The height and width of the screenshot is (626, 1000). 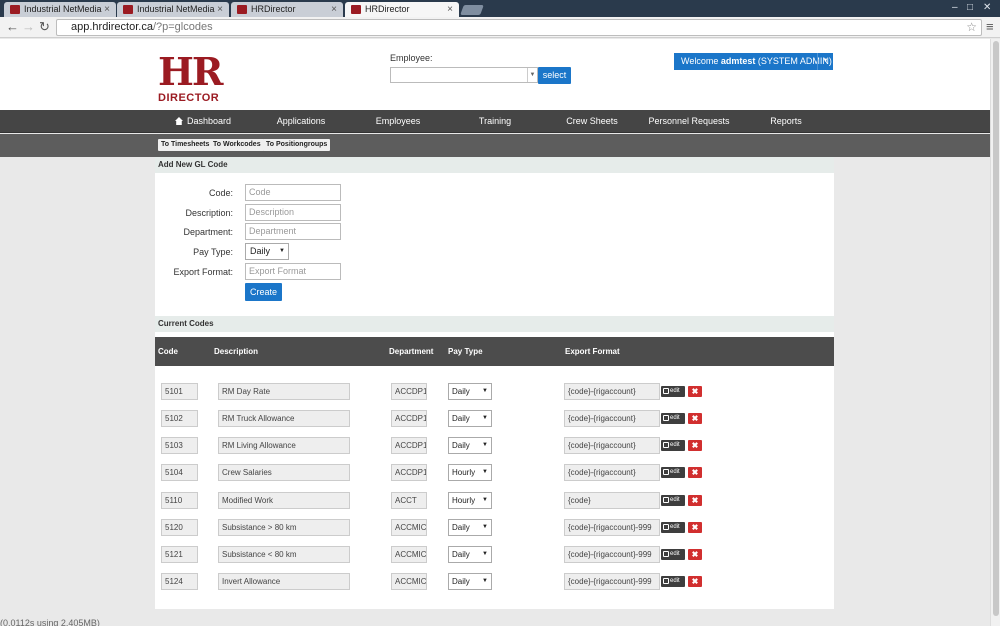 What do you see at coordinates (464, 75) in the screenshot?
I see `employee-combobox: ▼` at bounding box center [464, 75].